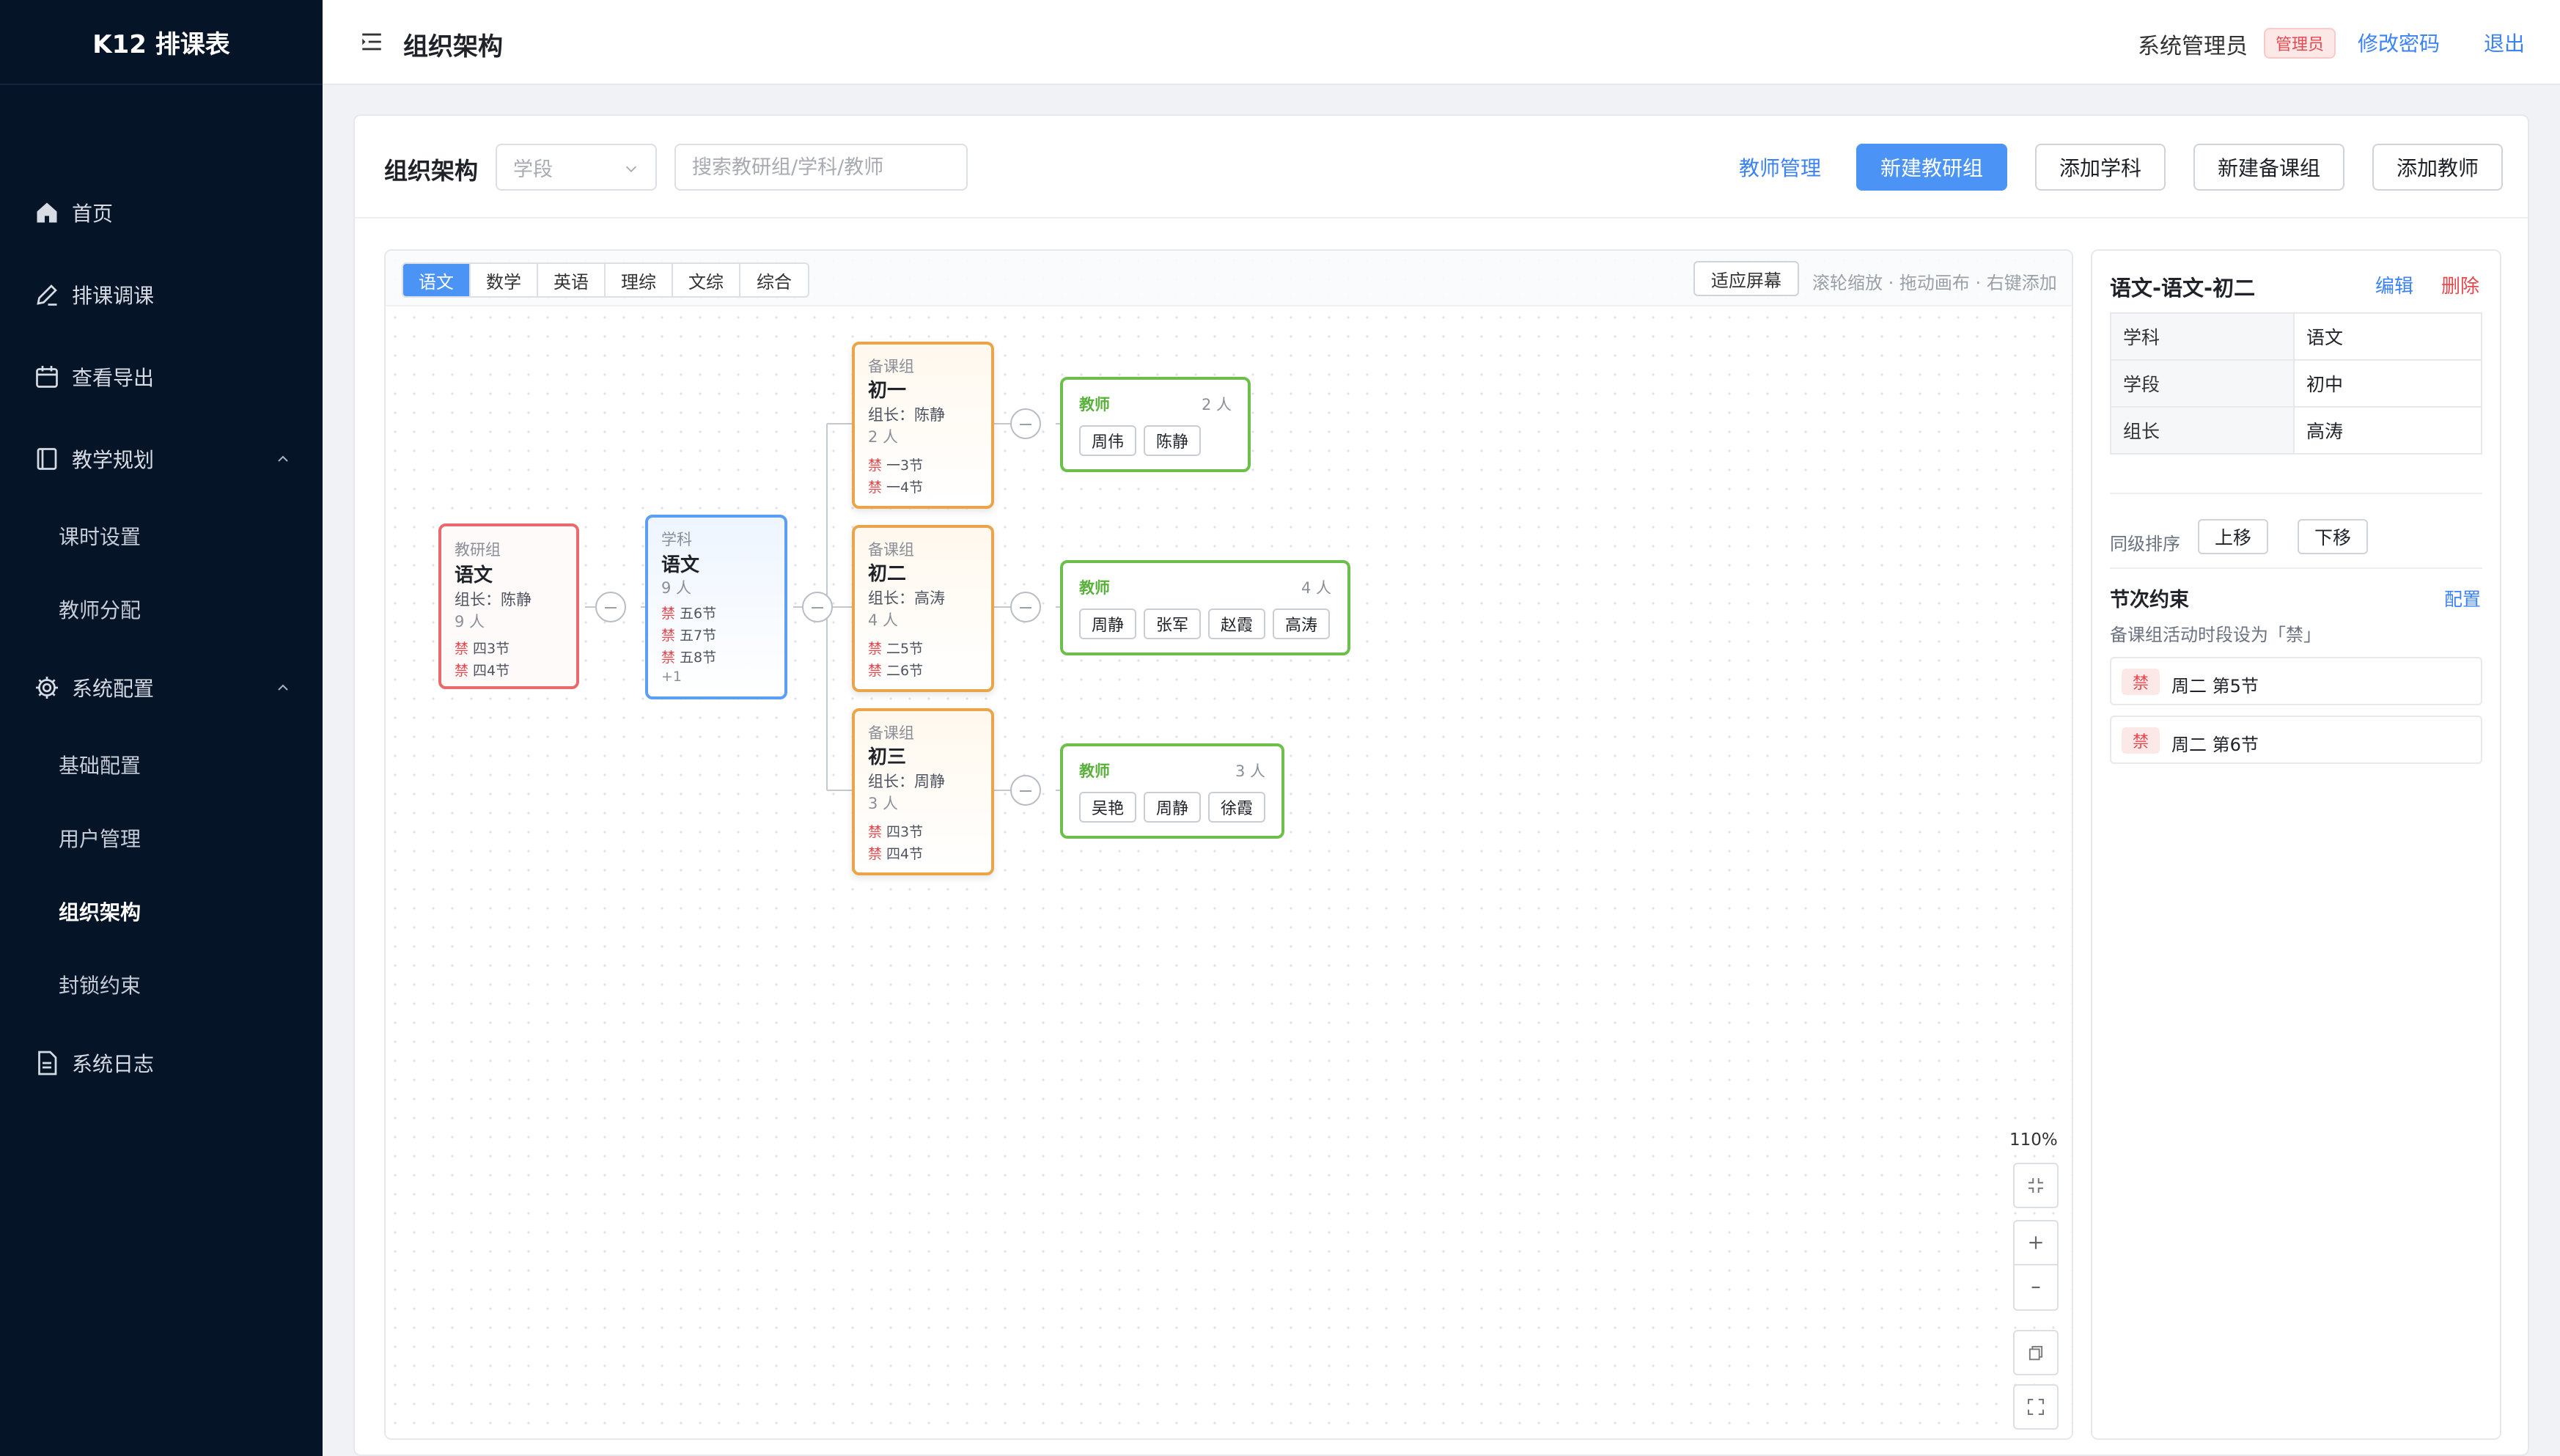  I want to click on node-constraint: 禁二5节, so click(896, 649).